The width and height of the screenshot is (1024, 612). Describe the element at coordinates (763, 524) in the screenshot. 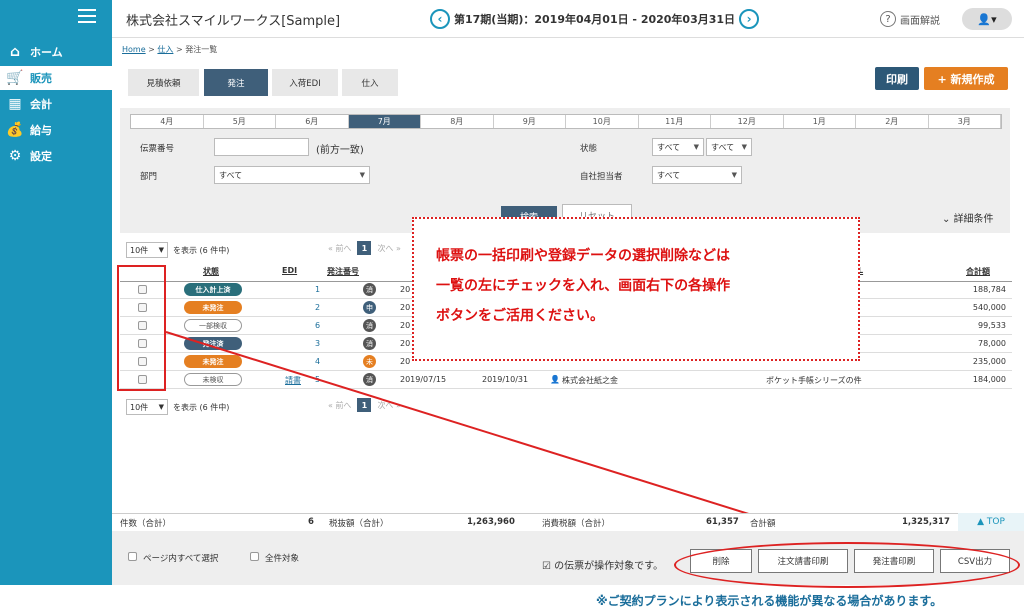

I see `total-label: 合計額` at that location.